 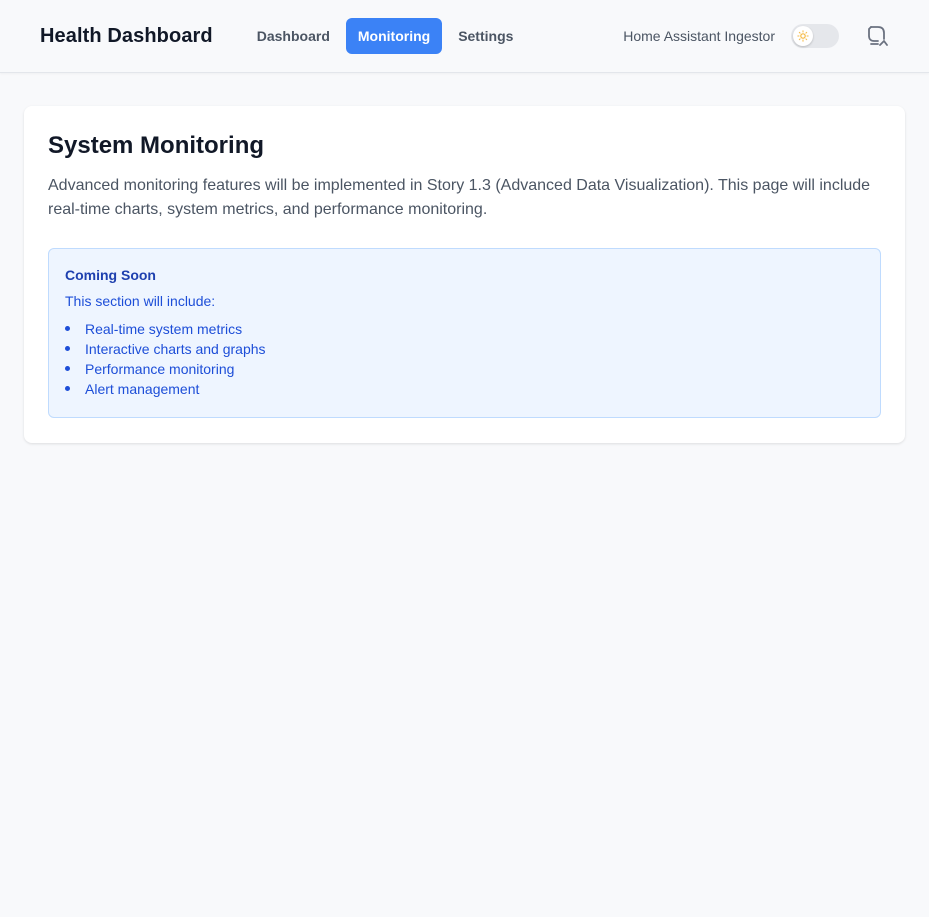 I want to click on refresh-button, so click(x=877, y=36).